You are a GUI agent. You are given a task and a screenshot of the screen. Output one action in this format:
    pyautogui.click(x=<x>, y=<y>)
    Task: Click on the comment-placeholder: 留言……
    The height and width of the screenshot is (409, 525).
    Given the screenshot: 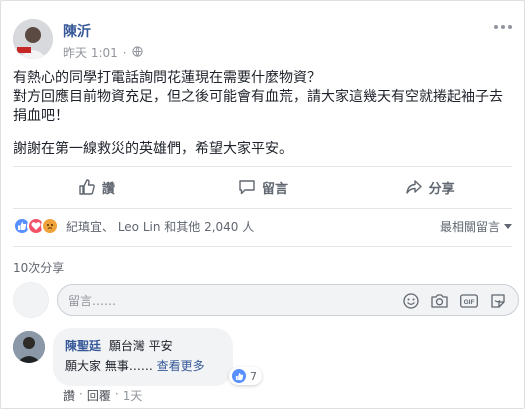 What is the action you would take?
    pyautogui.click(x=92, y=300)
    